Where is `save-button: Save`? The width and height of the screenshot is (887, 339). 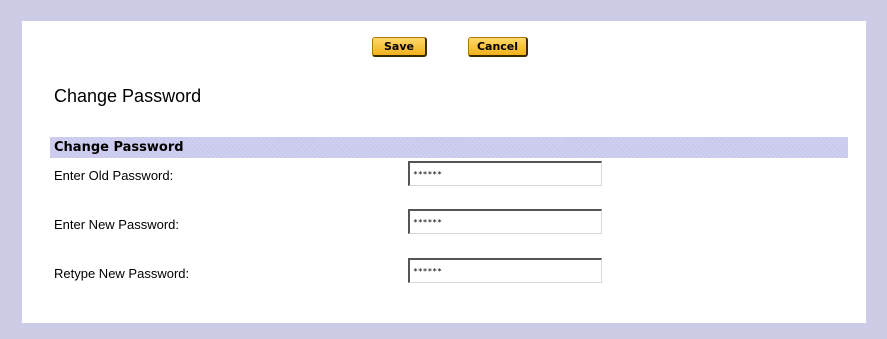 save-button: Save is located at coordinates (399, 47).